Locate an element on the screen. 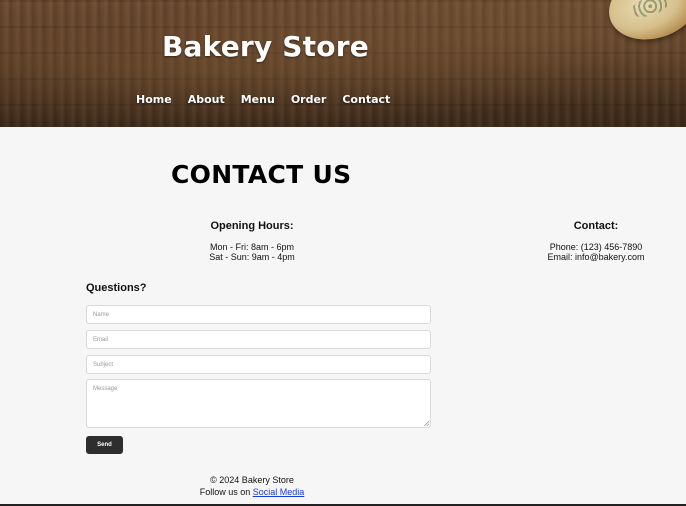 The width and height of the screenshot is (686, 506). email-placeholder: Email is located at coordinates (101, 340).